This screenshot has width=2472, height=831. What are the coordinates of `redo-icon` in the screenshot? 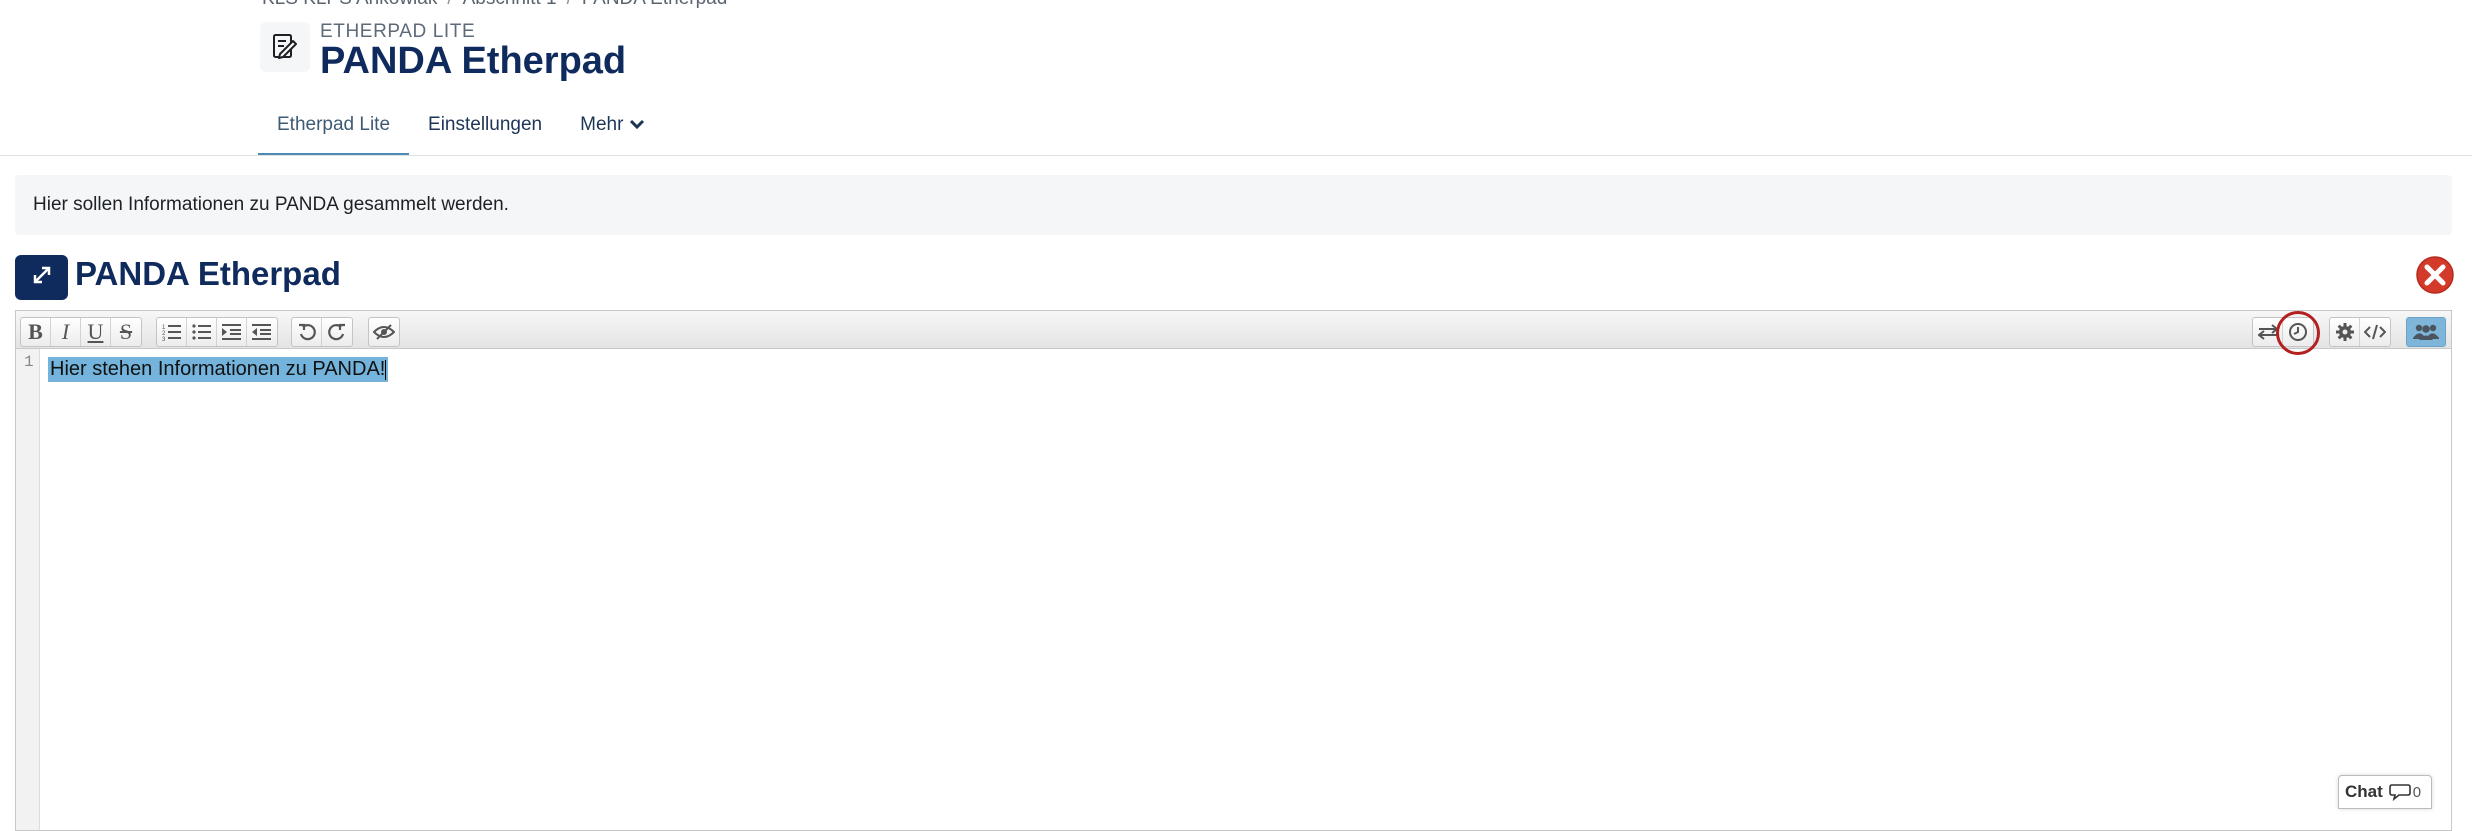 It's located at (337, 332).